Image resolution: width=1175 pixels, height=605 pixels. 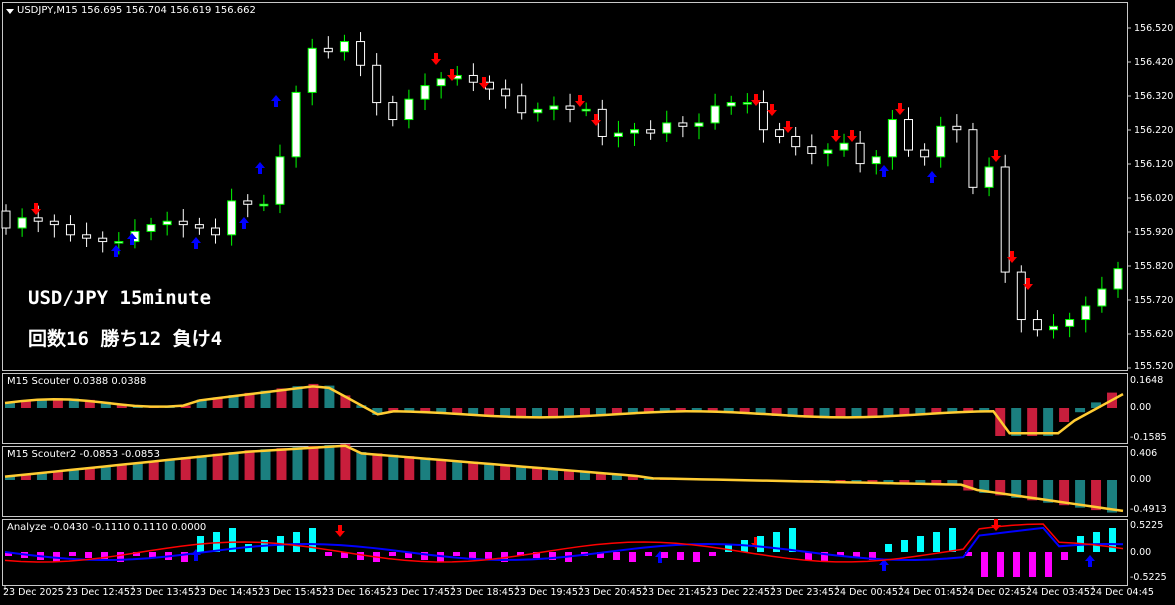 What do you see at coordinates (33, 592) in the screenshot?
I see `time-tick: 23 Dec 2025` at bounding box center [33, 592].